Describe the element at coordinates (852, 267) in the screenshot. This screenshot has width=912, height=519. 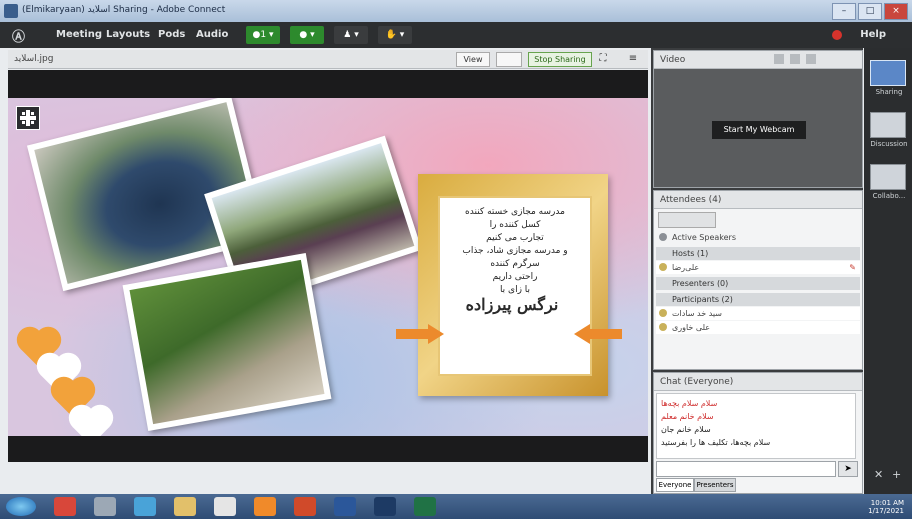
I see `microphone-icon: ✎` at that location.